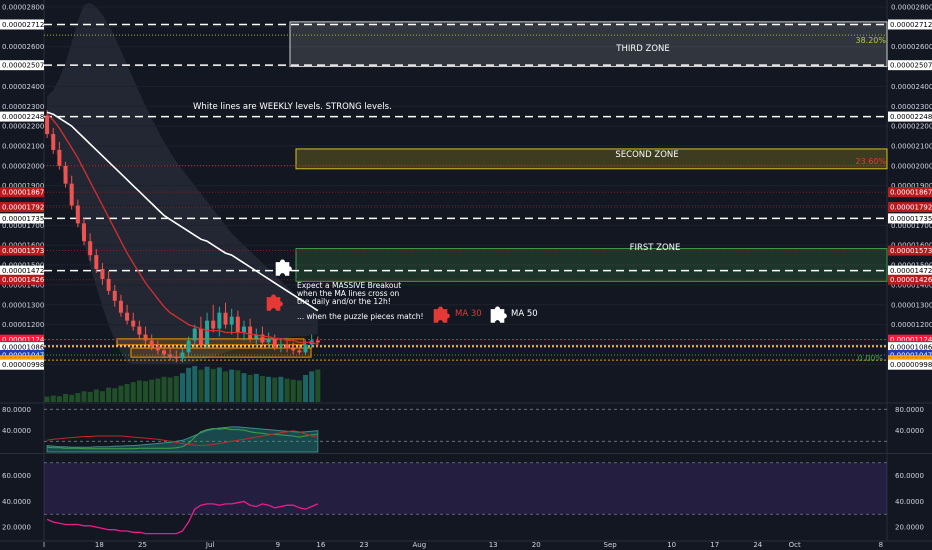 The height and width of the screenshot is (550, 932). I want to click on second-zone-box, so click(591, 159).